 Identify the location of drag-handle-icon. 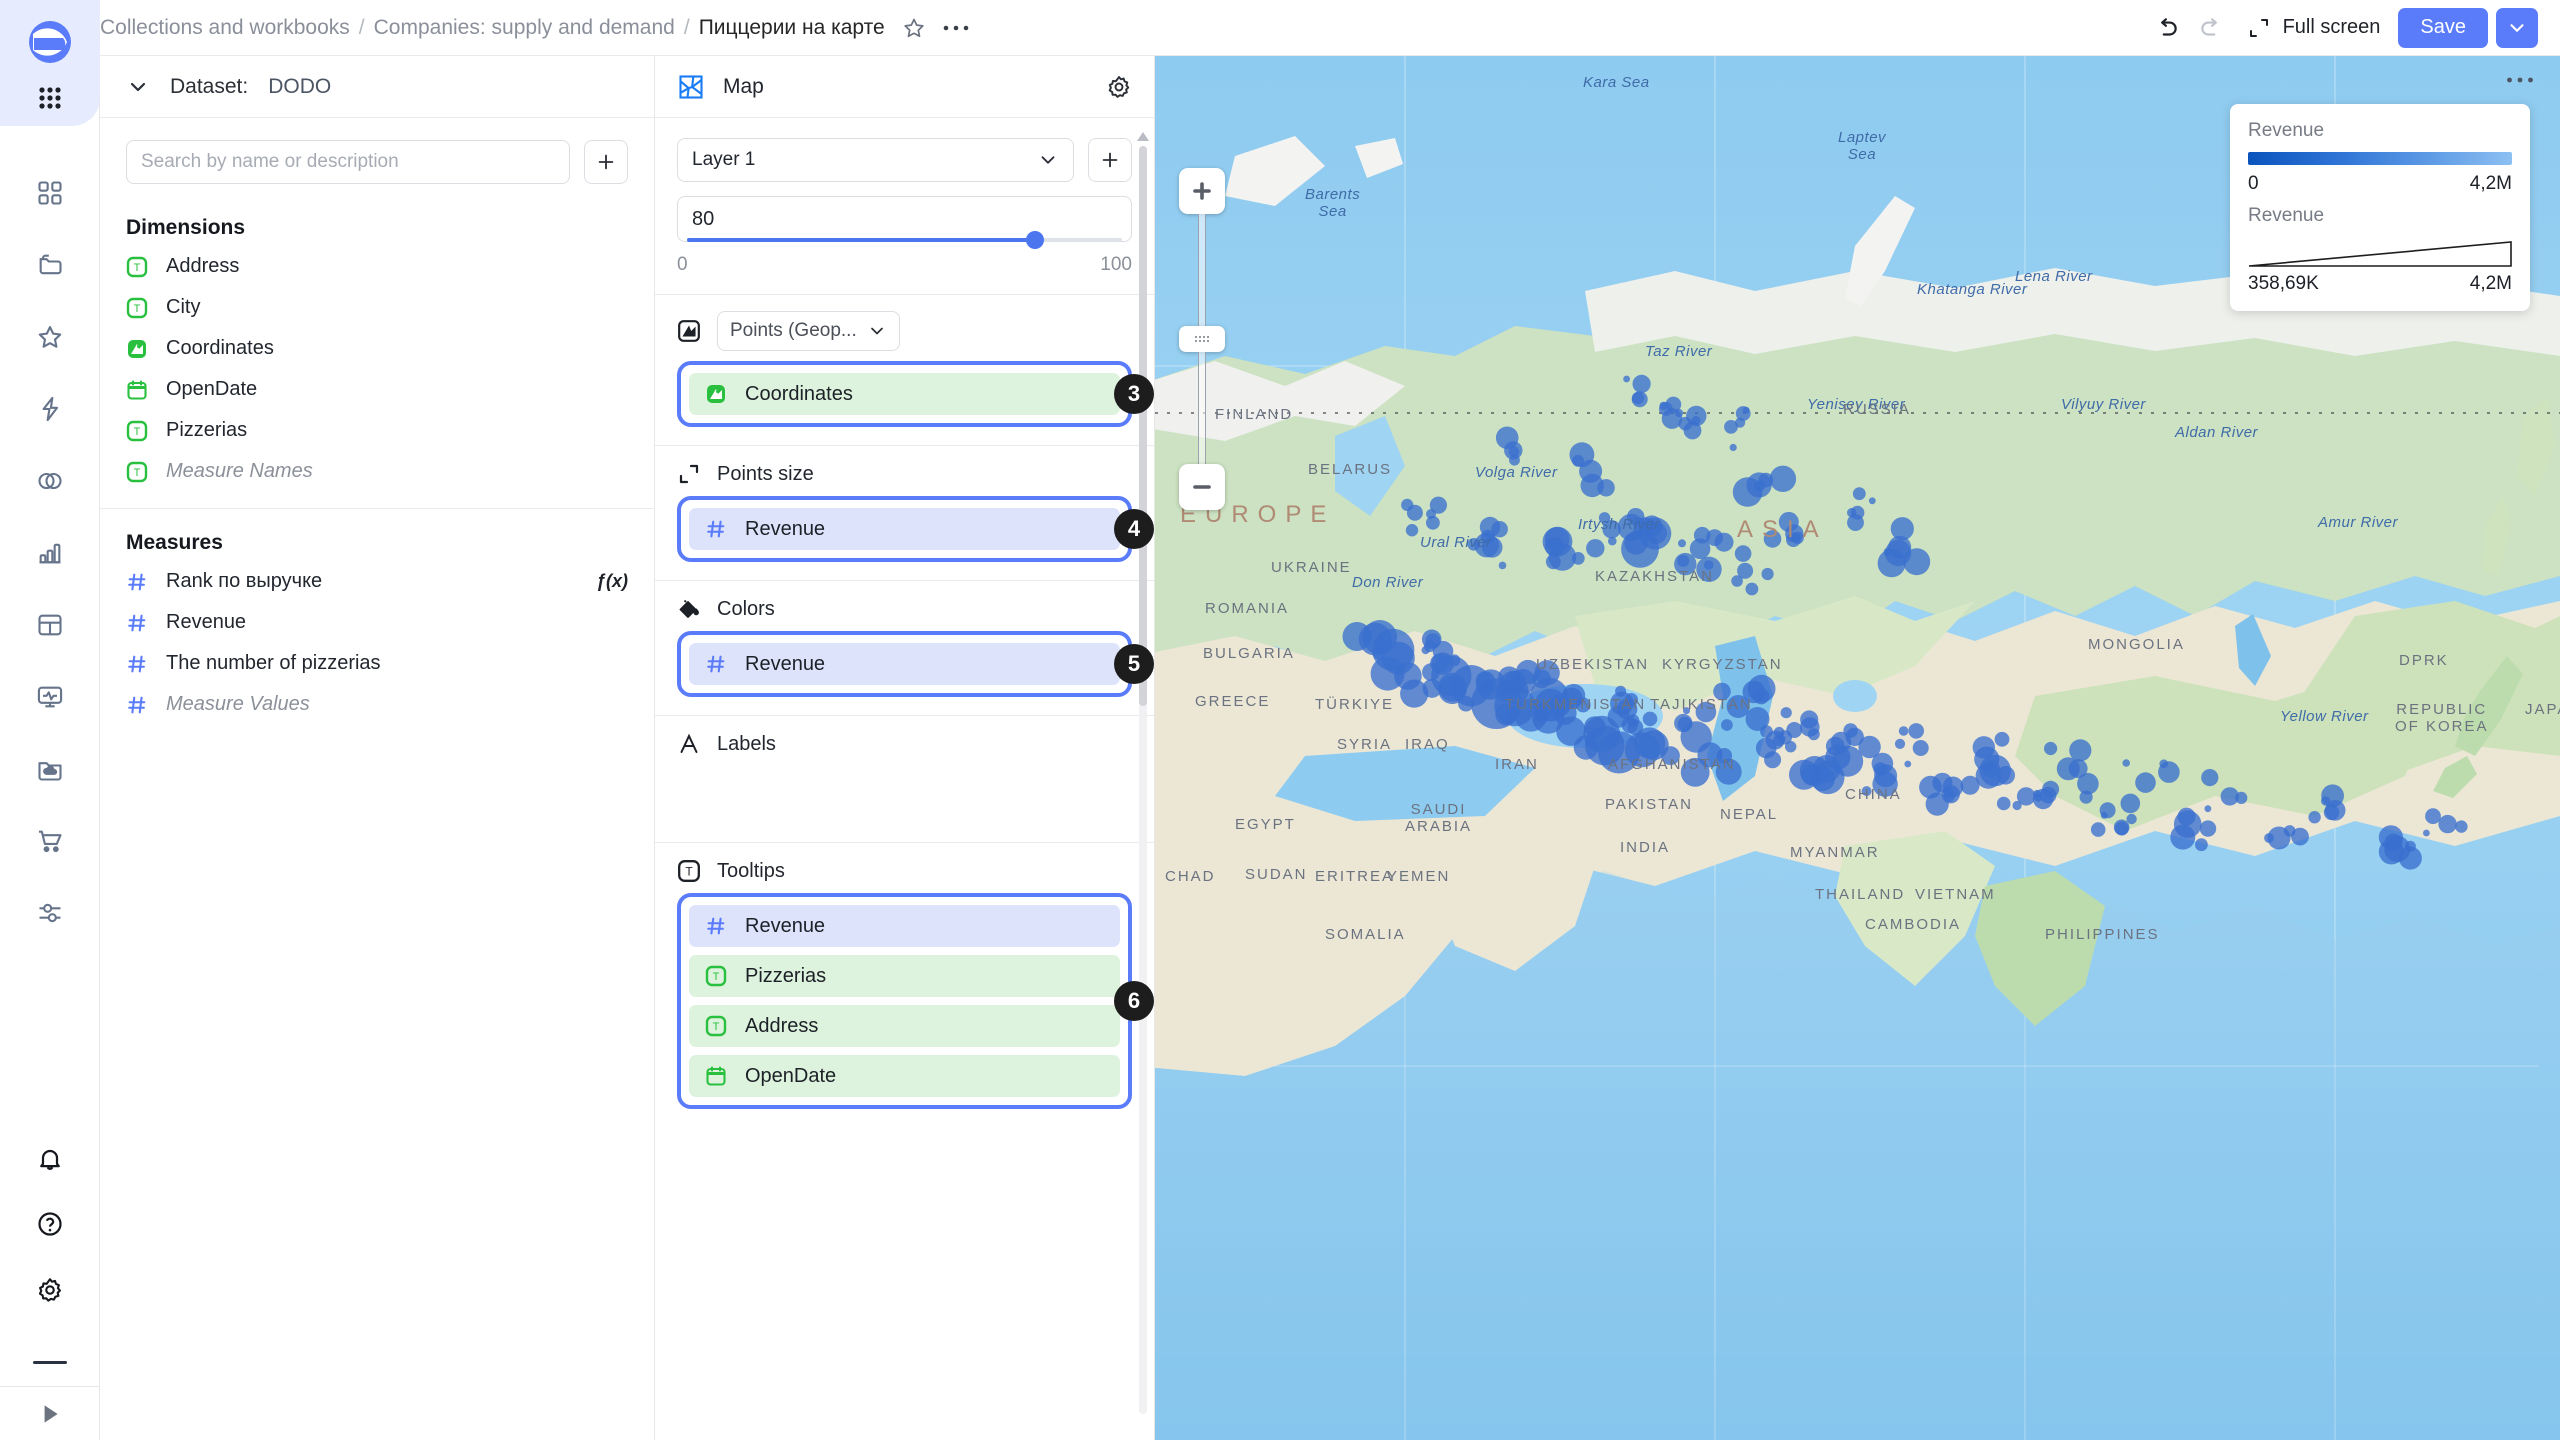
(1202, 339).